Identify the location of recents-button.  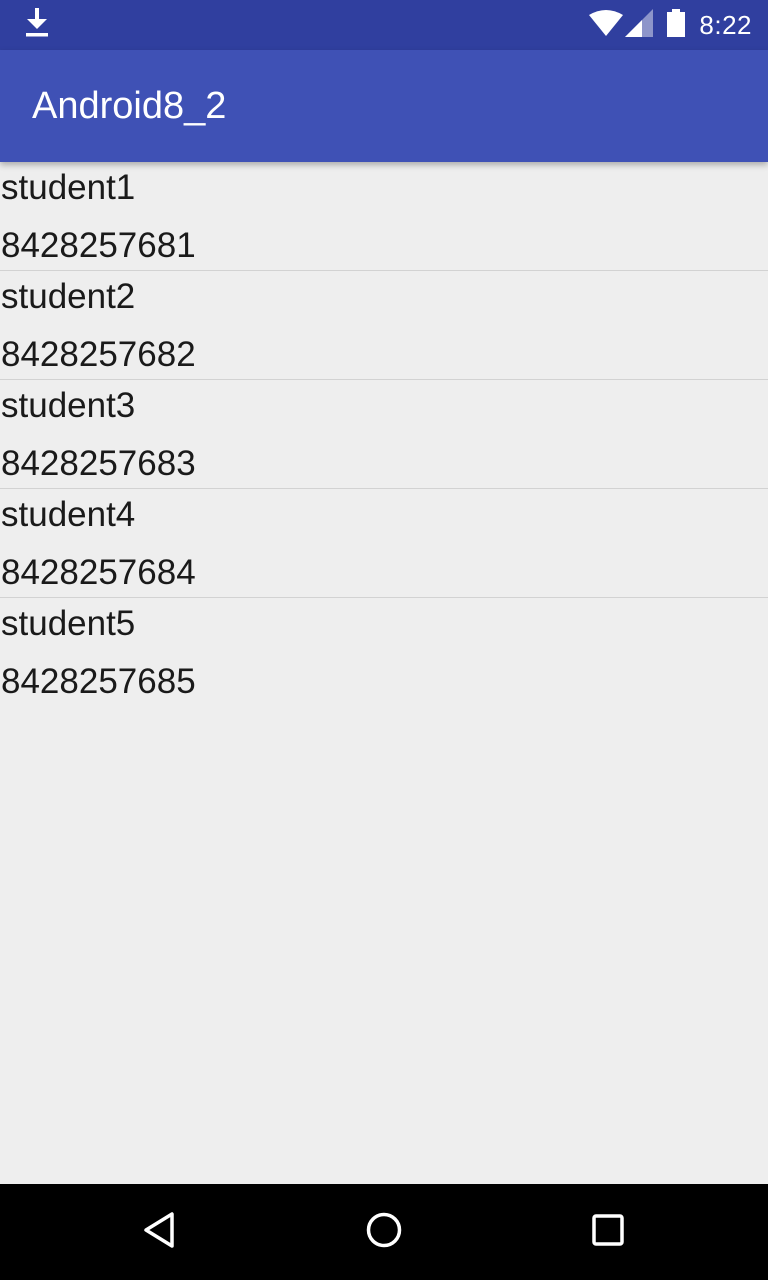
(608, 1232).